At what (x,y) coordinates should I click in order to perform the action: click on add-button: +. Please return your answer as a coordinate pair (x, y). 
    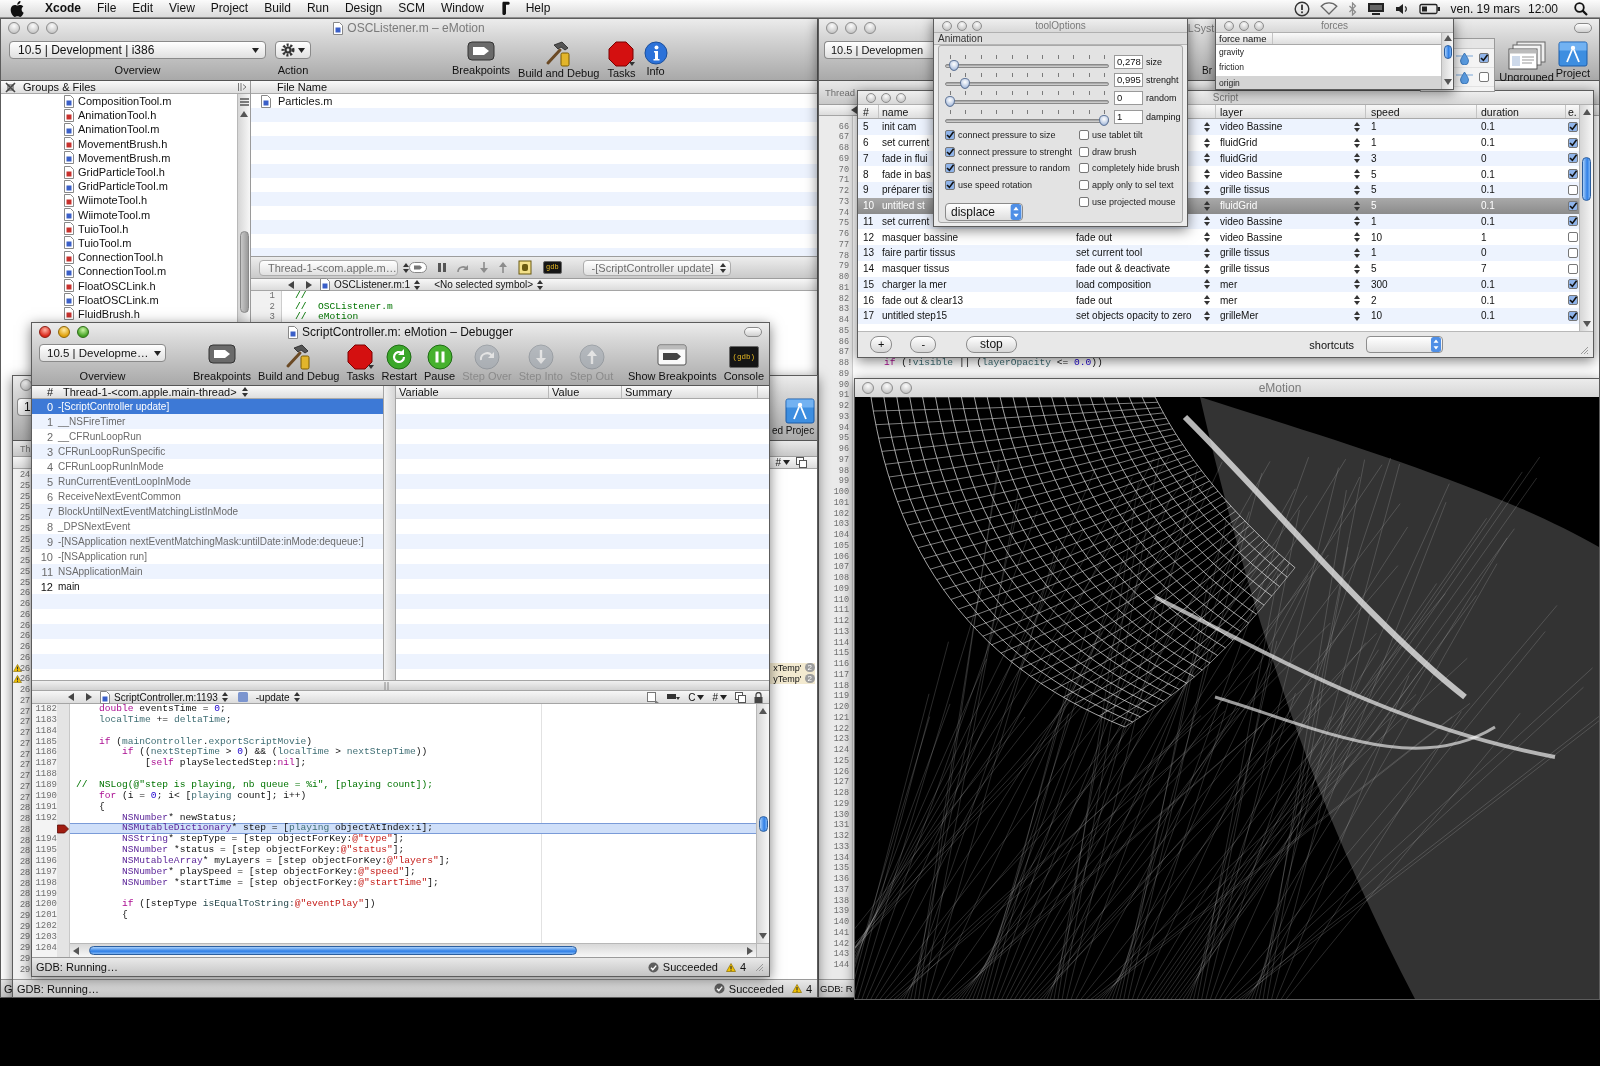
    Looking at the image, I should click on (881, 344).